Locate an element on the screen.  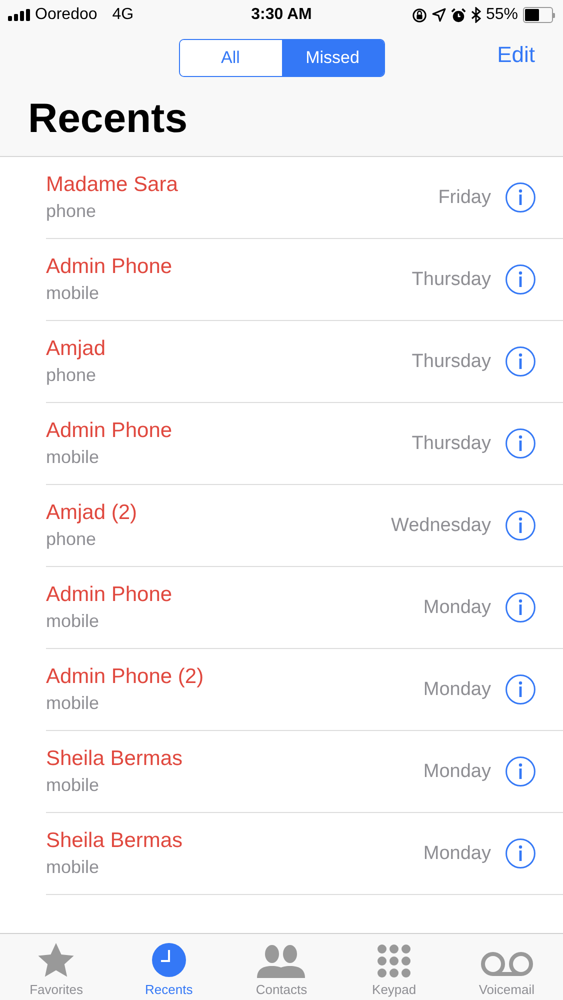
caller-name: Admin Phone (2) is located at coordinates (125, 677).